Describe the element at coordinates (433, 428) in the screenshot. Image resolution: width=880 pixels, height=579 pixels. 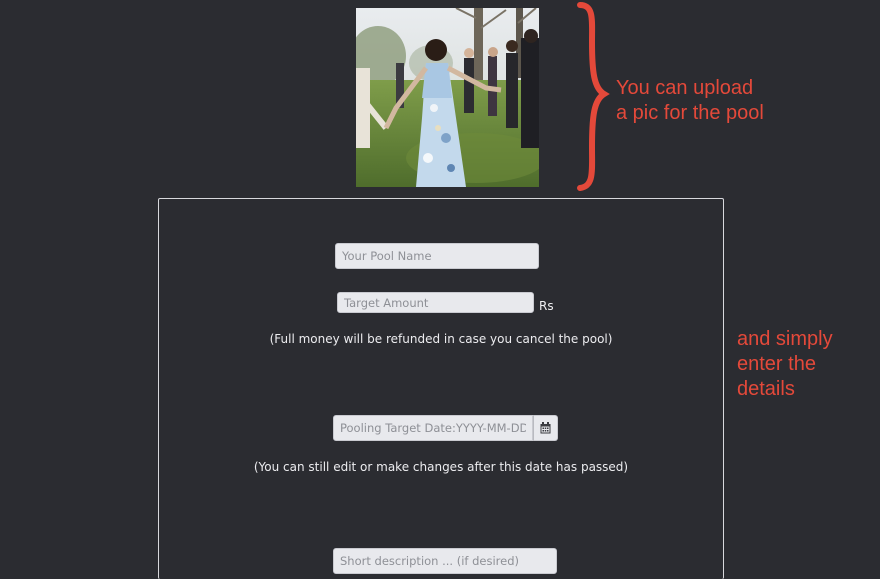
I see `target-date-input` at that location.